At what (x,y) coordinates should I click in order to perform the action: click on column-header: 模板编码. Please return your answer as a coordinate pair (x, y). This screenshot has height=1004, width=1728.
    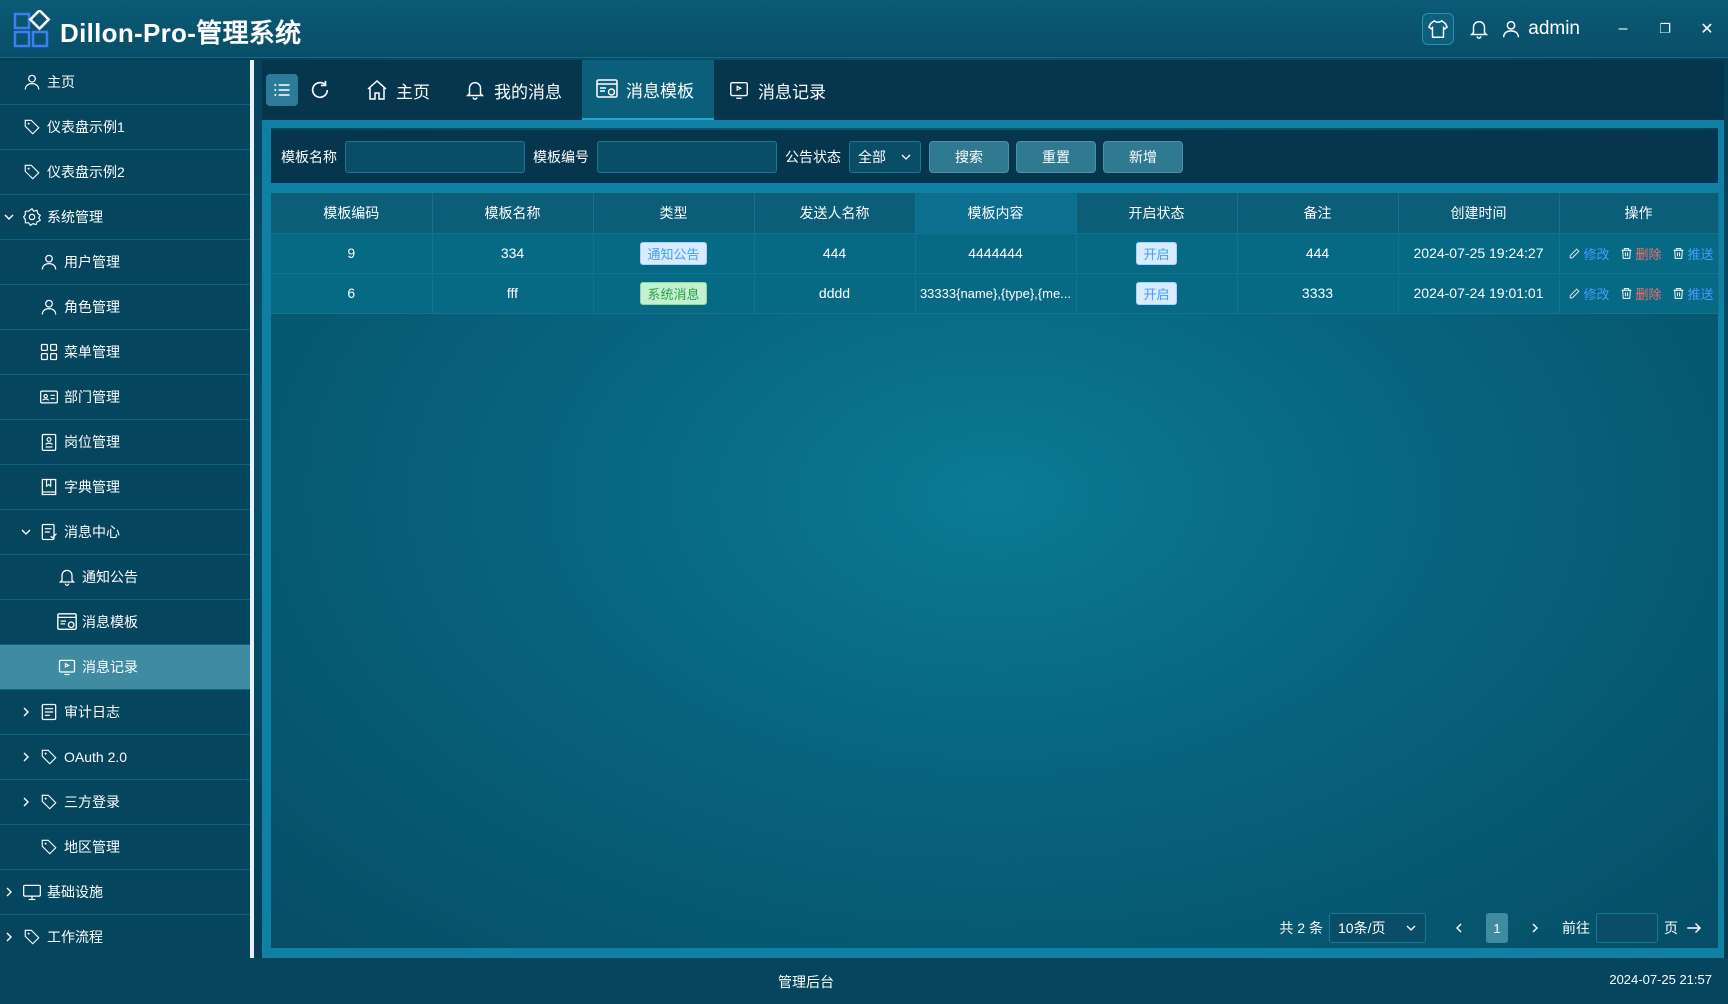
    Looking at the image, I should click on (352, 213).